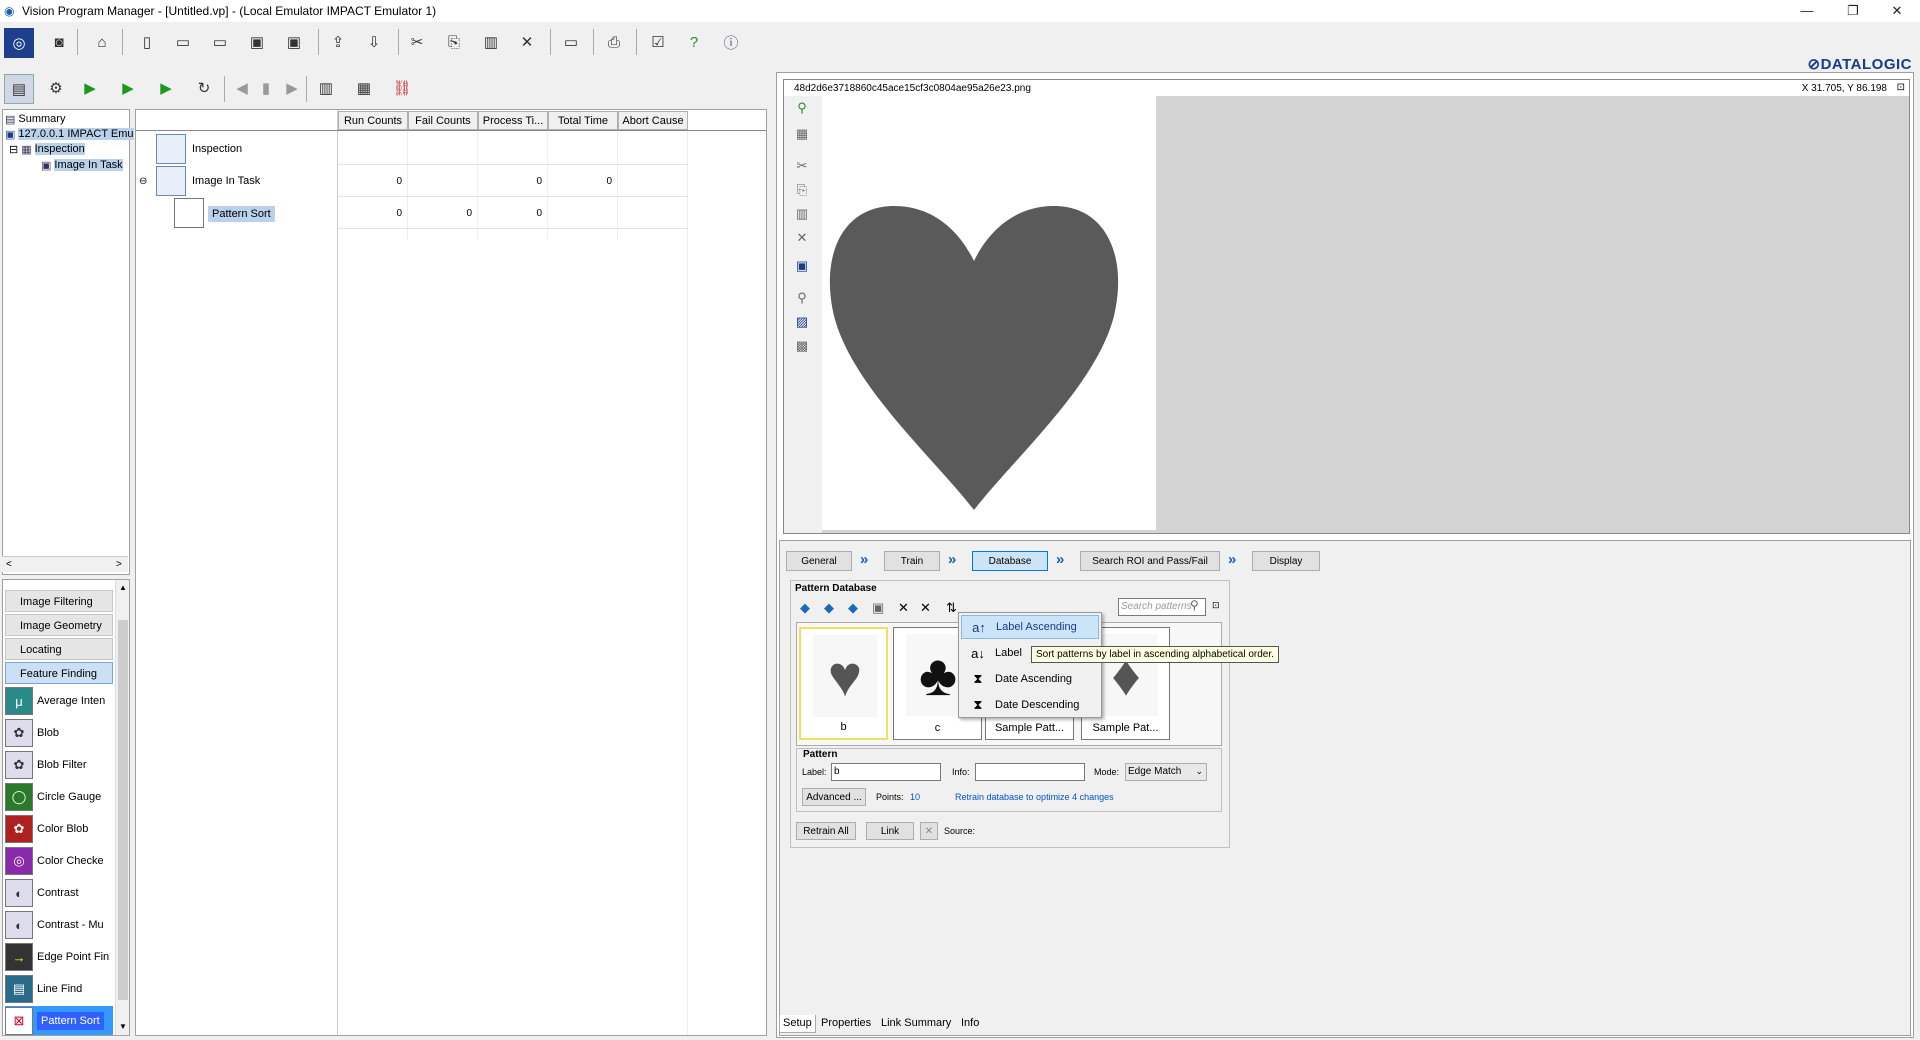 Image resolution: width=1920 pixels, height=1040 pixels. What do you see at coordinates (220, 42) in the screenshot?
I see `folder-icon: ▭` at bounding box center [220, 42].